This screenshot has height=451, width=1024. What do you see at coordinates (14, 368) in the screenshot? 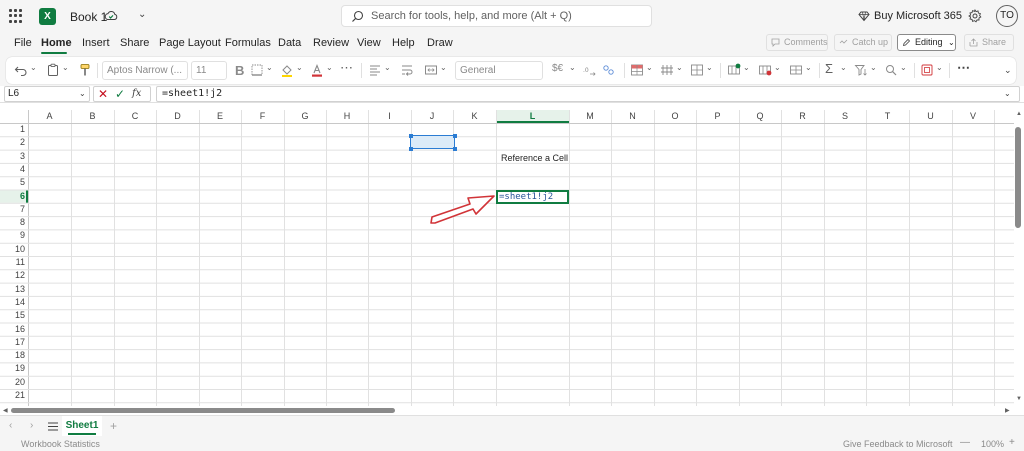
I see `row-header-19: 19` at bounding box center [14, 368].